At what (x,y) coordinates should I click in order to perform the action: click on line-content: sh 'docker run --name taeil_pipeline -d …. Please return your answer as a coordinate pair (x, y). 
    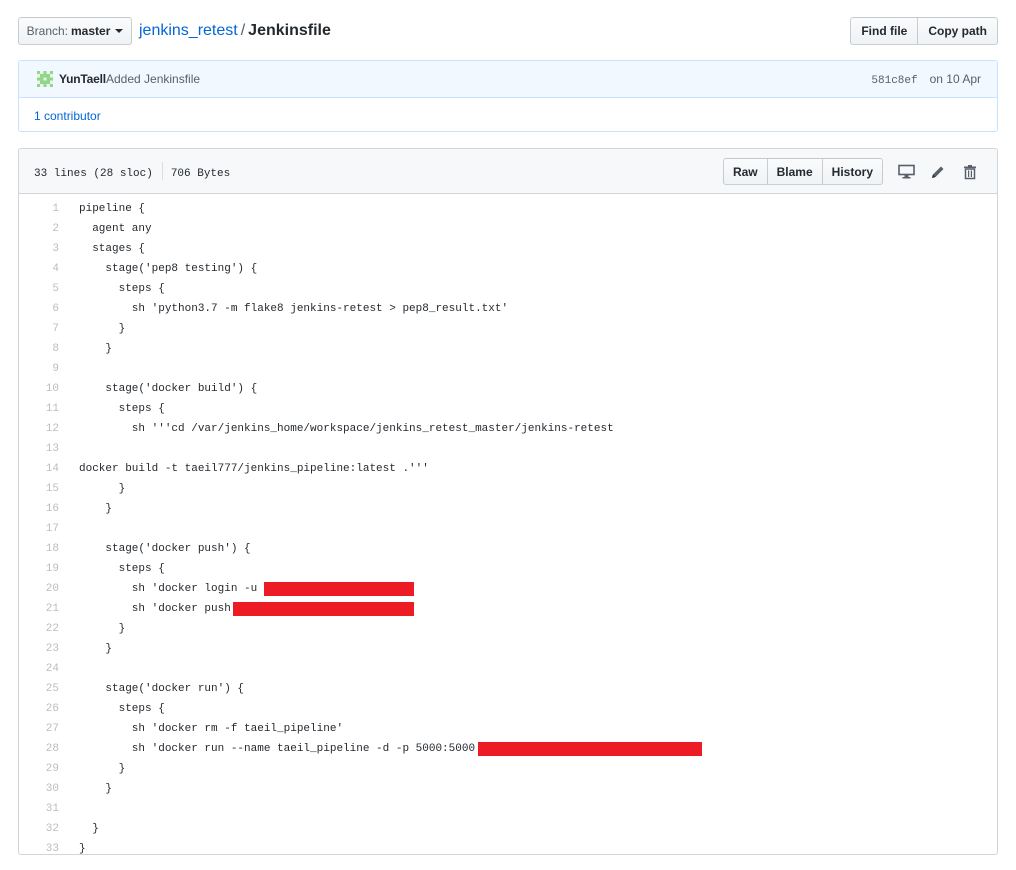
    Looking at the image, I should click on (277, 749).